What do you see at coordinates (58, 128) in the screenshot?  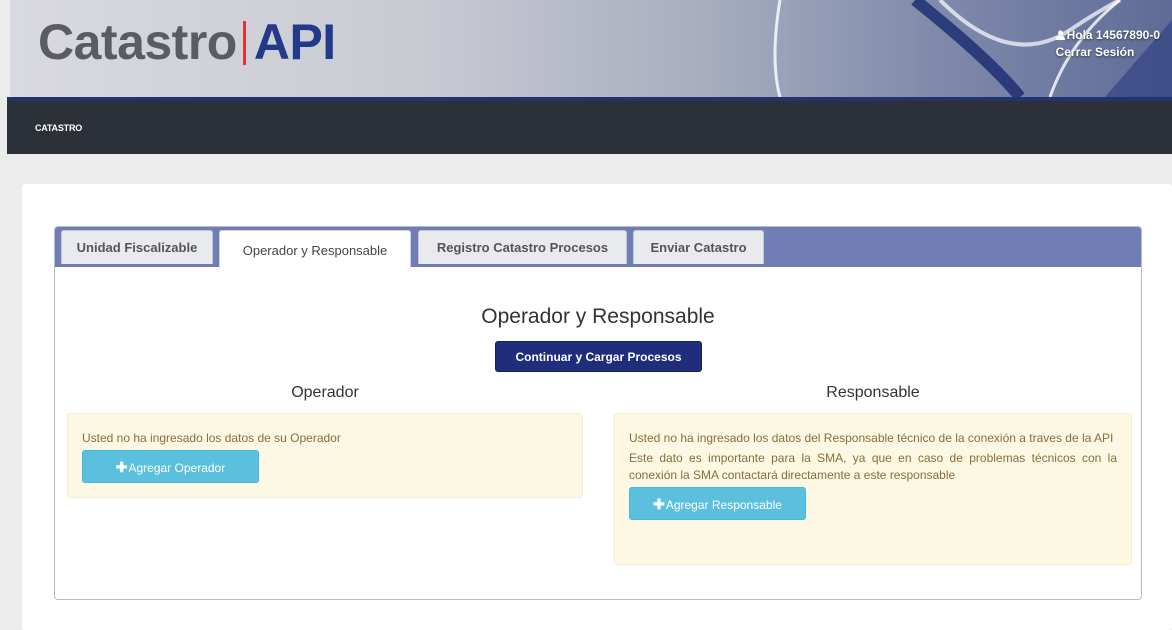 I see `nav-item-catastro: CATASTRO` at bounding box center [58, 128].